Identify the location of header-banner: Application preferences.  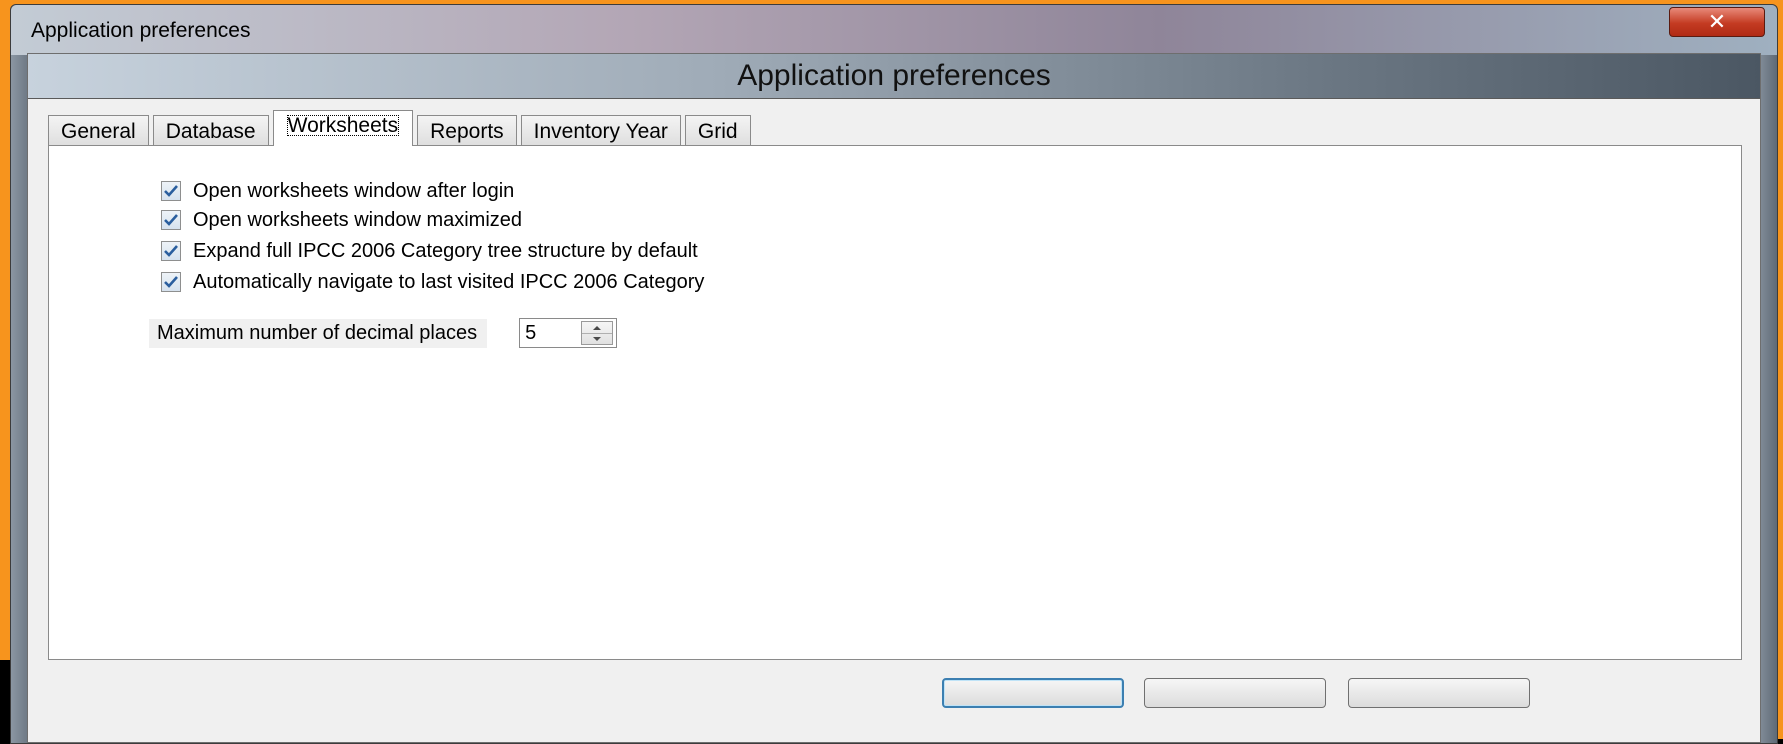
(894, 76).